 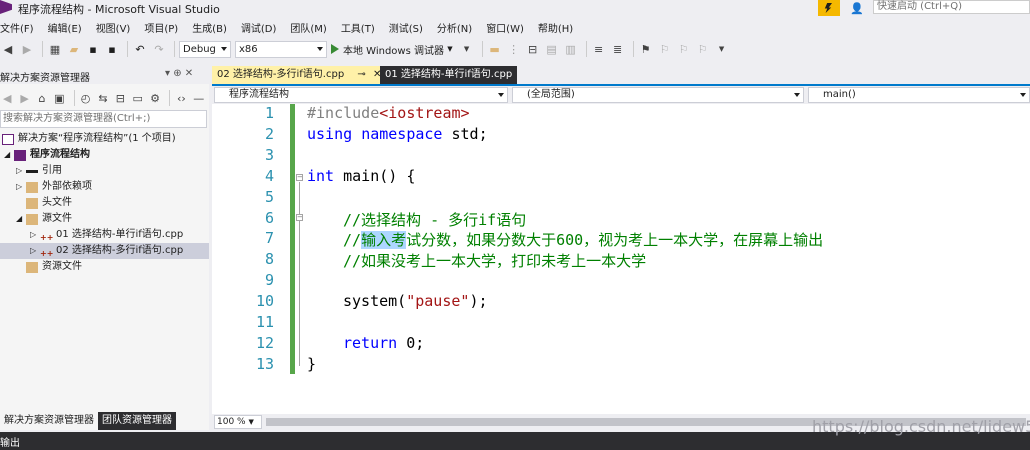 I want to click on chevron-down-icon, so click(x=797, y=95).